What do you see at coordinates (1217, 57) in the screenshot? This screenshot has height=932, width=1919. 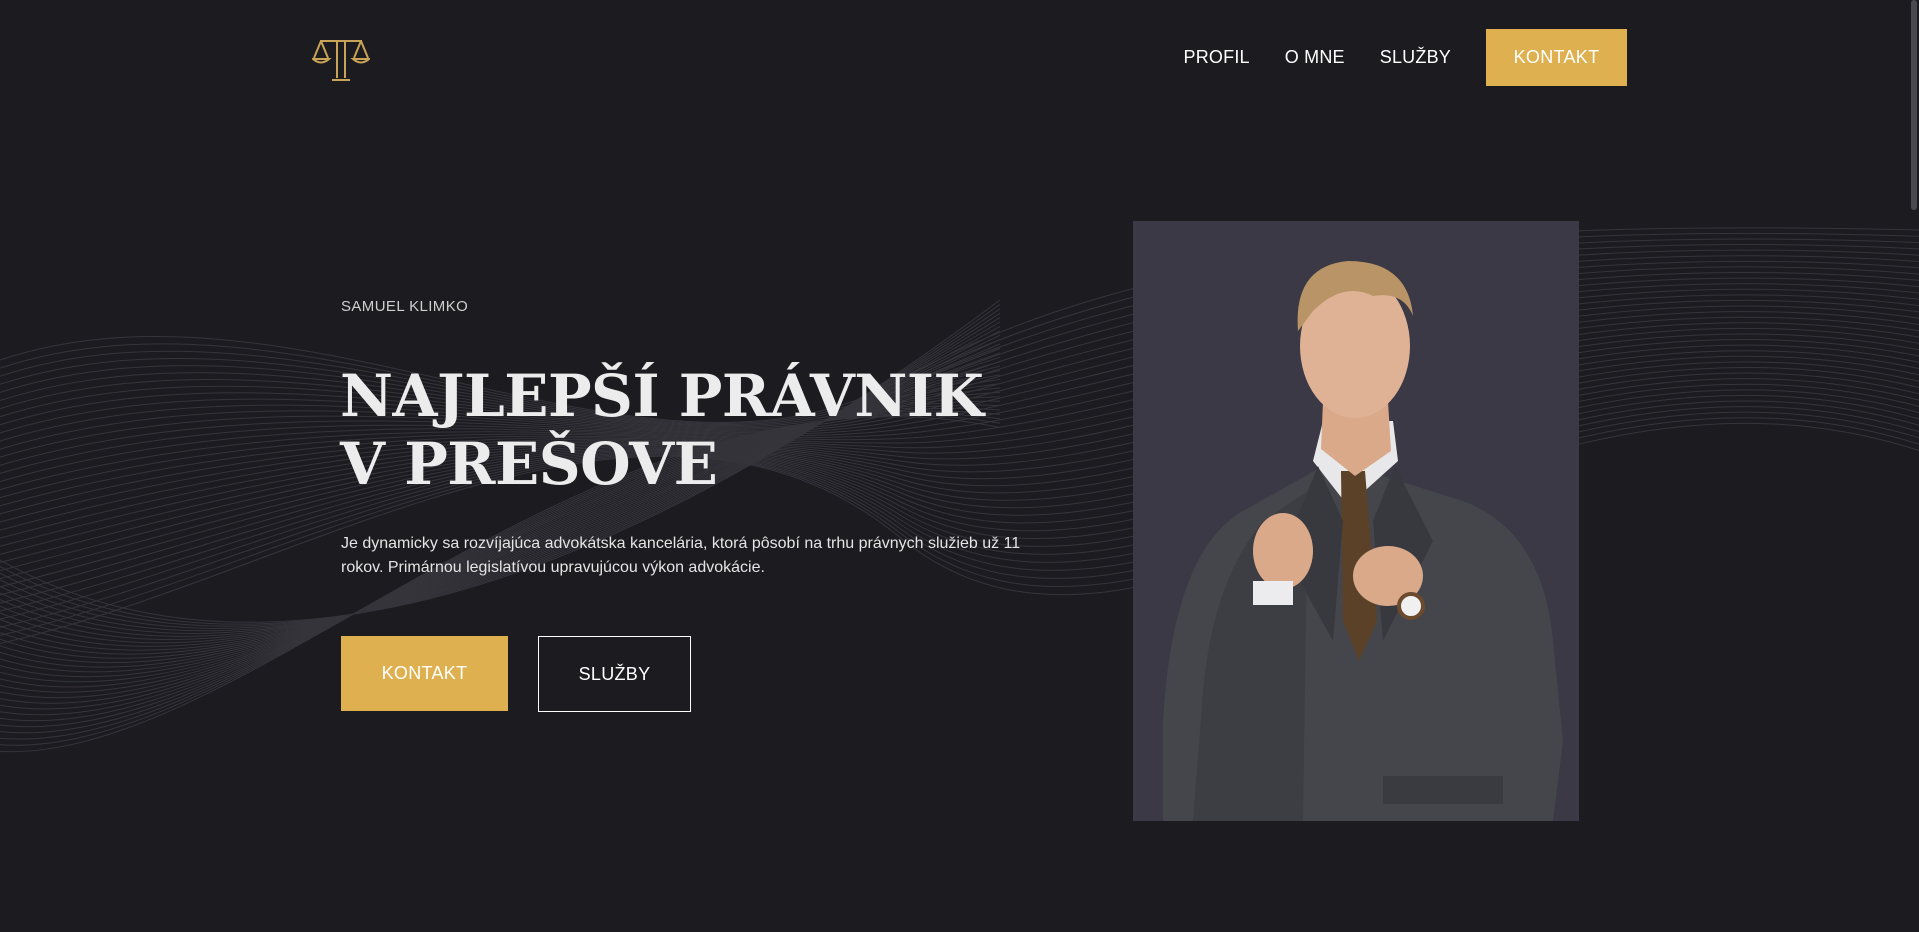 I see `nav-link-profil: PROFIL` at bounding box center [1217, 57].